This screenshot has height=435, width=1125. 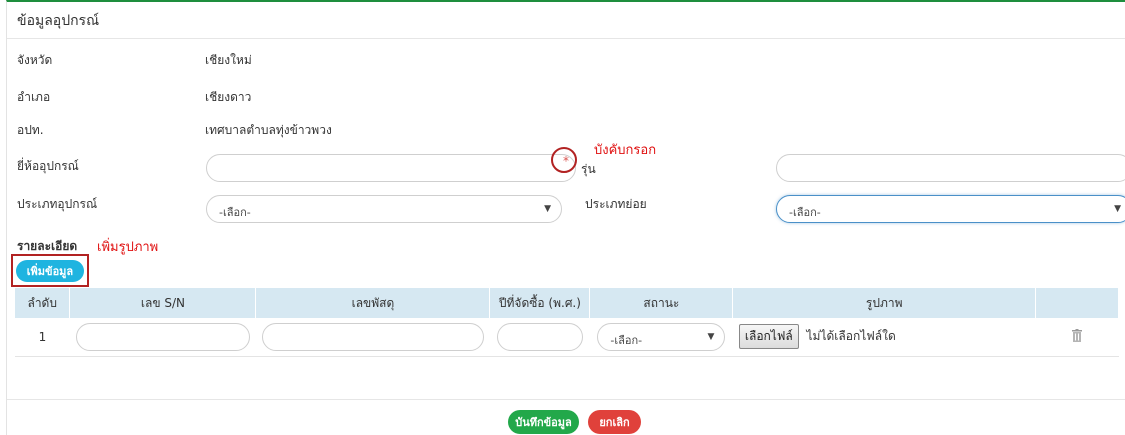 What do you see at coordinates (566, 399) in the screenshot?
I see `footer-divider` at bounding box center [566, 399].